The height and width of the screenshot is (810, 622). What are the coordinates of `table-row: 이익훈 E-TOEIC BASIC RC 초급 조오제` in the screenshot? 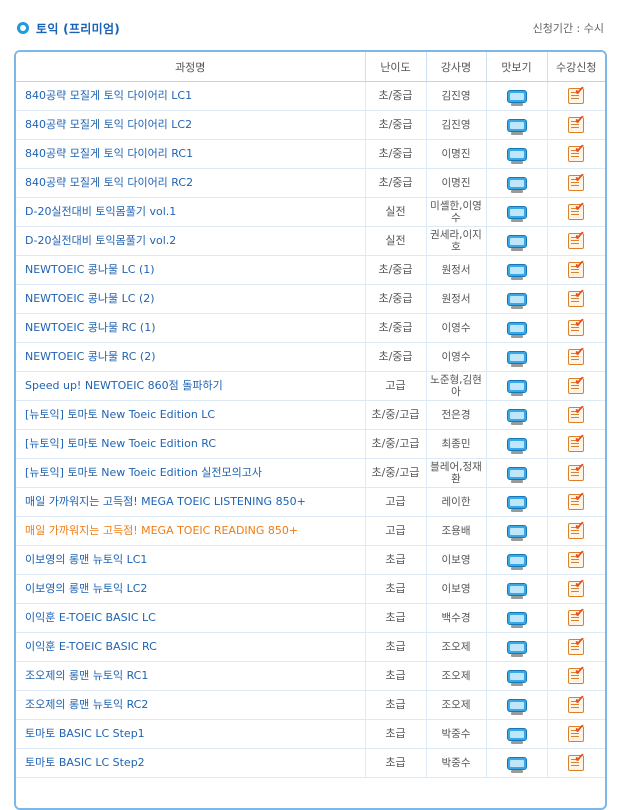 It's located at (310, 647).